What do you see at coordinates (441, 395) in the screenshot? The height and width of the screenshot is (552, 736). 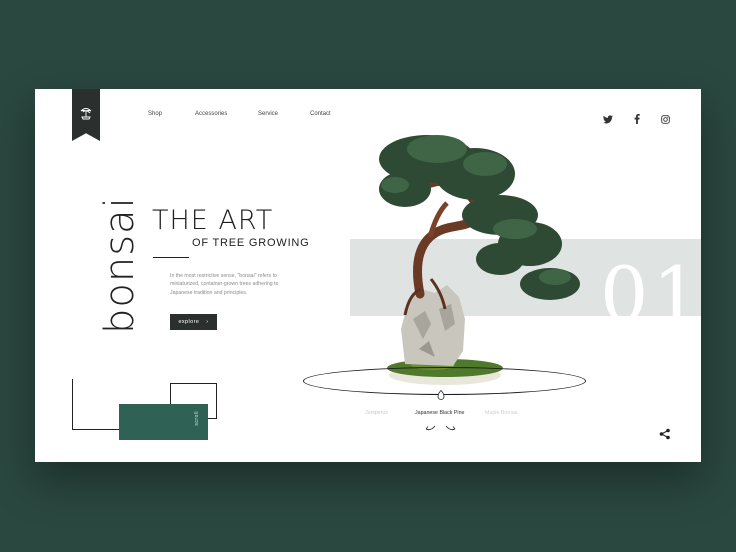 I see `location-pin-icon` at bounding box center [441, 395].